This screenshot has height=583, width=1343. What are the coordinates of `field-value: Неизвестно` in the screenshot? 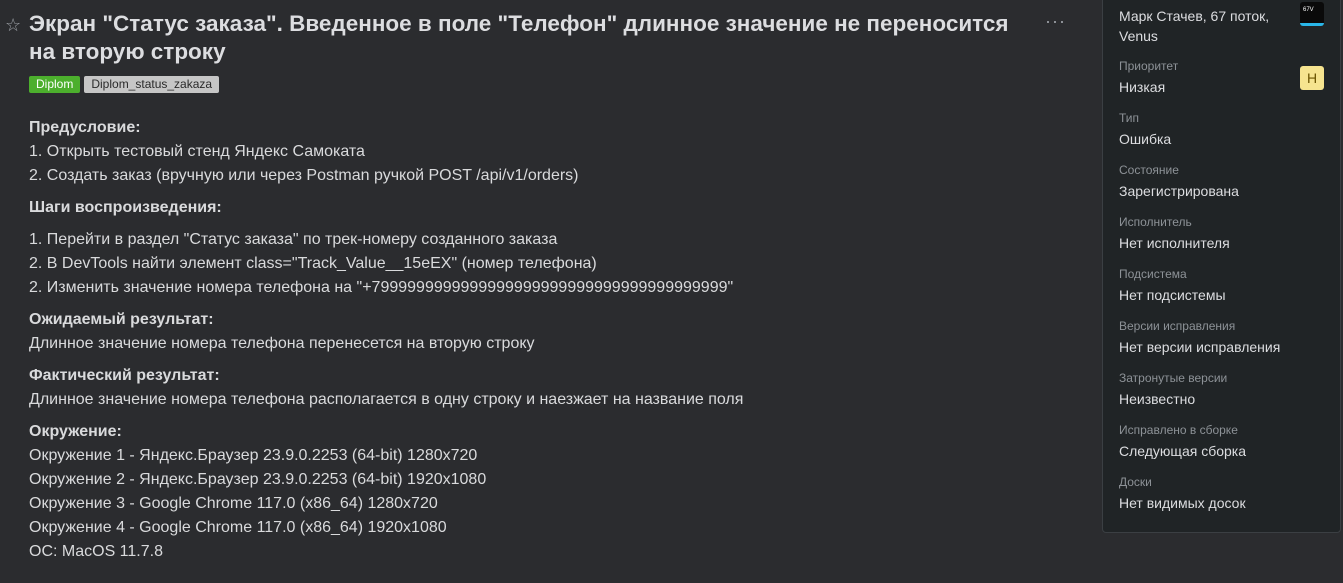 It's located at (1173, 399).